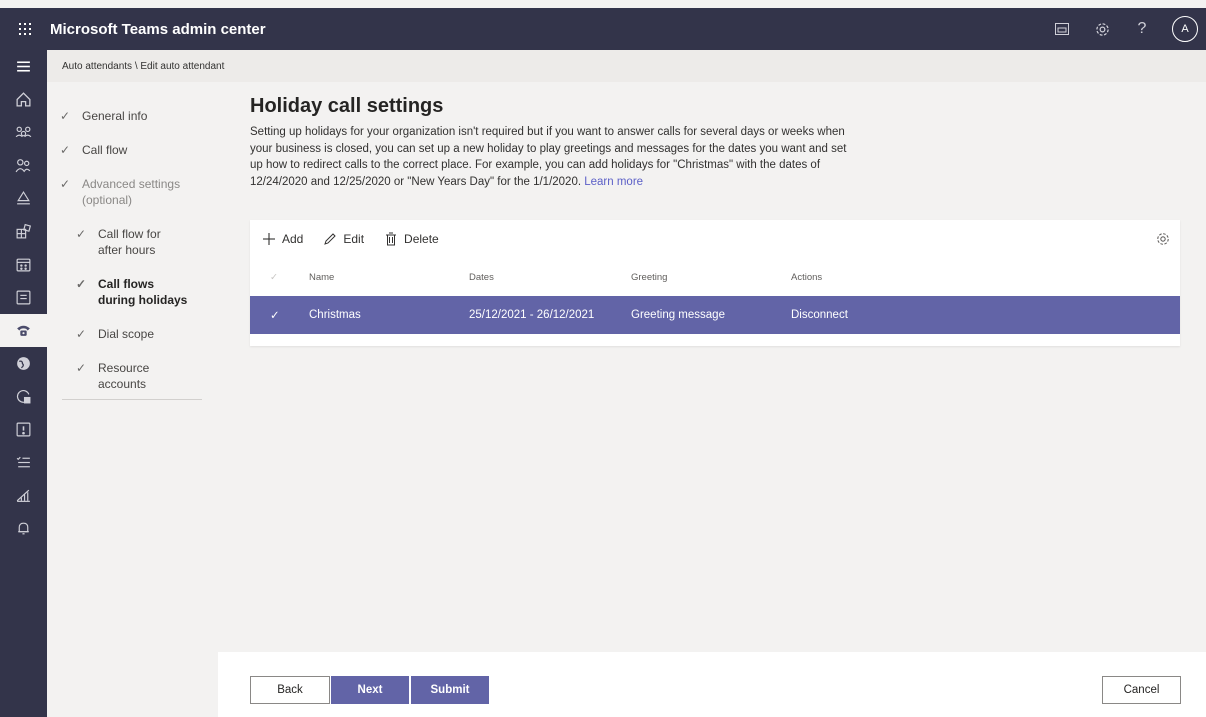 The height and width of the screenshot is (717, 1206). What do you see at coordinates (105, 150) in the screenshot?
I see `step-label: Call flow` at bounding box center [105, 150].